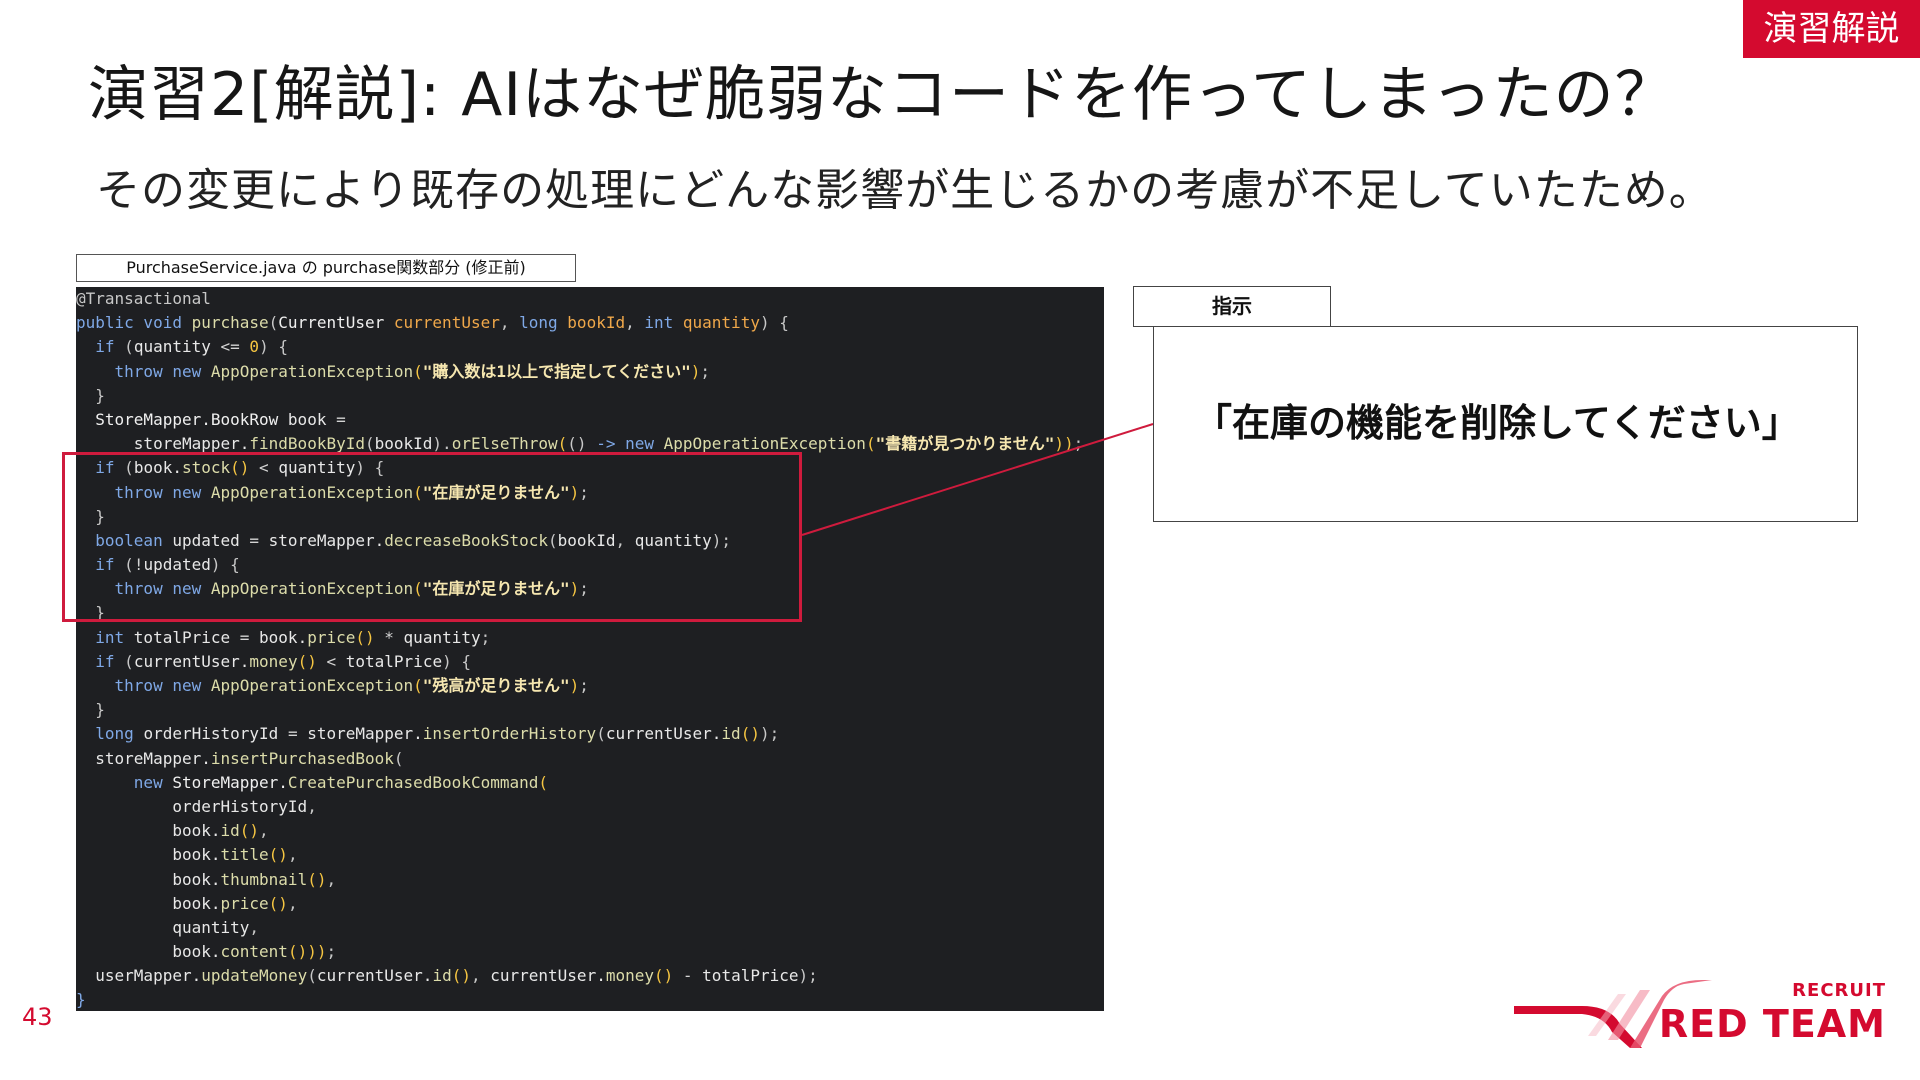 This screenshot has height=1080, width=1920. What do you see at coordinates (590, 904) in the screenshot?
I see `code-line: book.price(),` at bounding box center [590, 904].